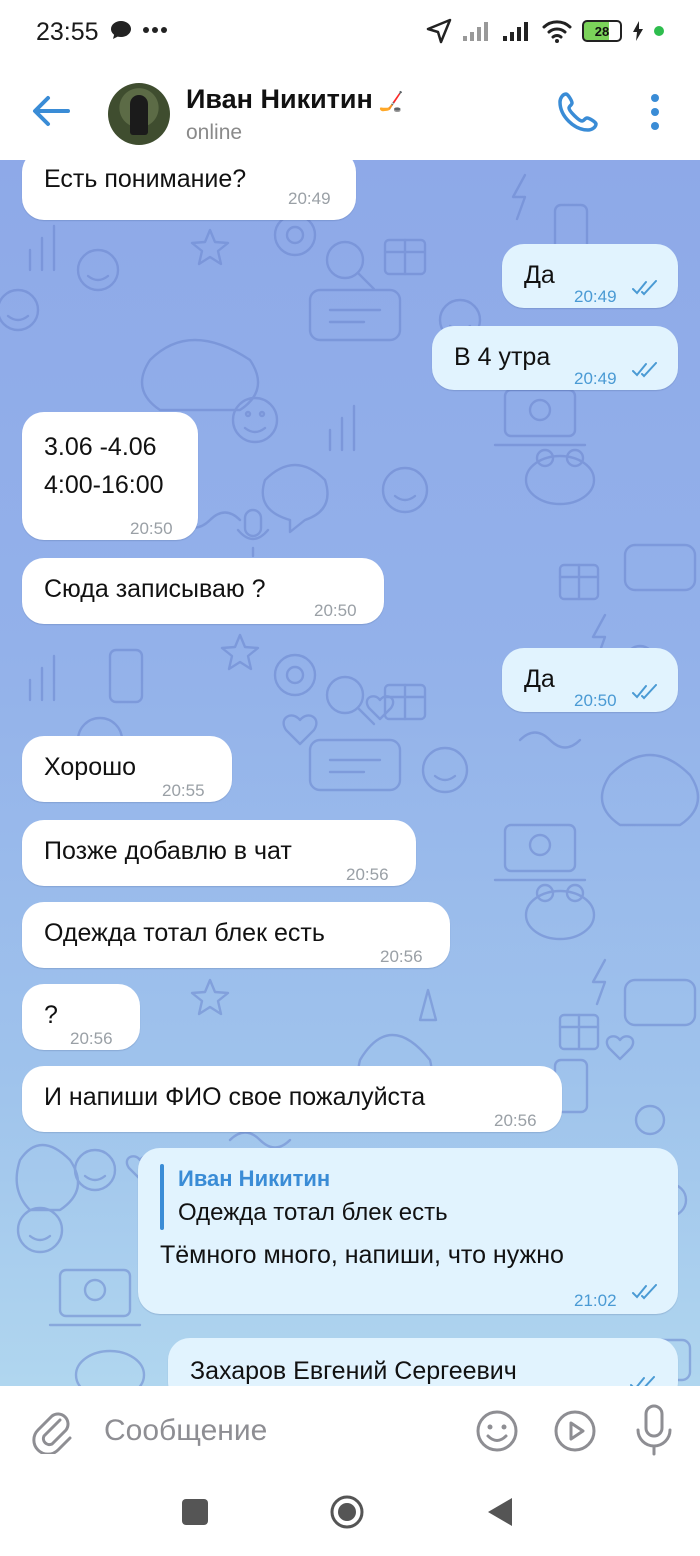  I want to click on message-text: Позже добавлю в чат, so click(168, 851).